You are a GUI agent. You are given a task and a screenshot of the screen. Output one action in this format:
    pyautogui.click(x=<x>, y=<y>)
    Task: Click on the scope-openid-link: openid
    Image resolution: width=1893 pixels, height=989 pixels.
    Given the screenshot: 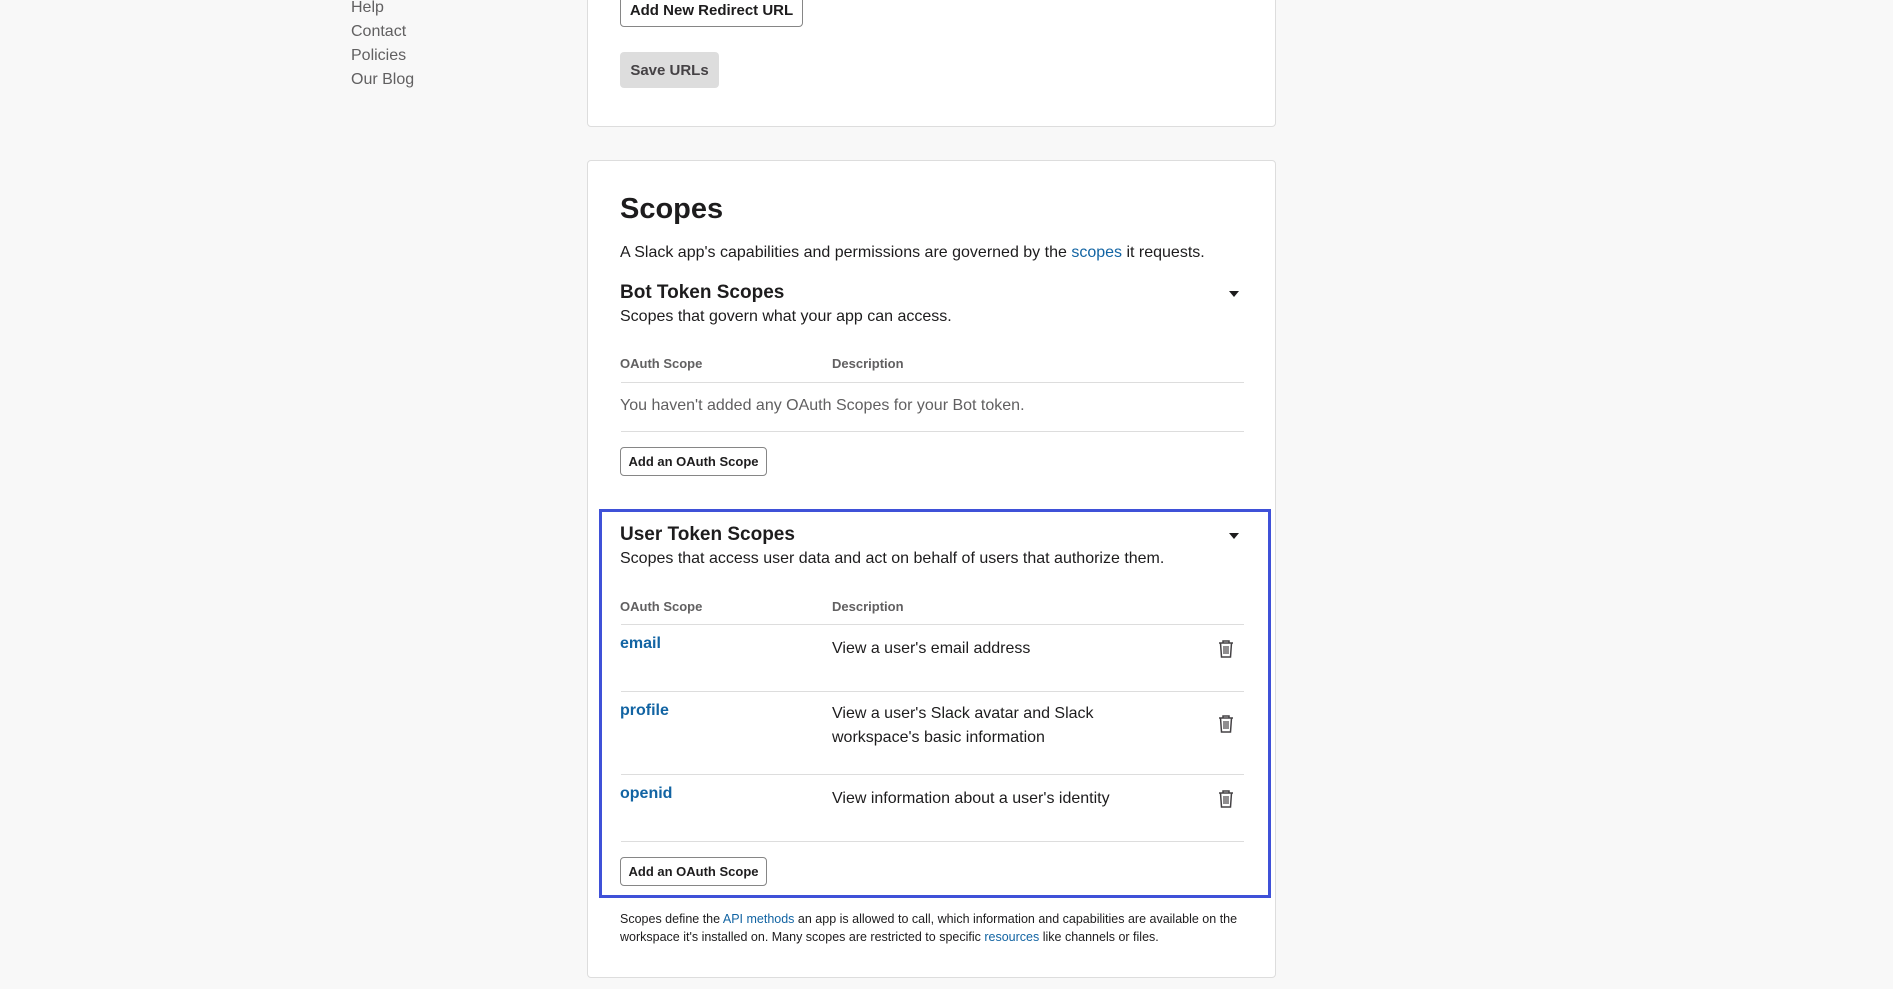 What is the action you would take?
    pyautogui.click(x=646, y=794)
    